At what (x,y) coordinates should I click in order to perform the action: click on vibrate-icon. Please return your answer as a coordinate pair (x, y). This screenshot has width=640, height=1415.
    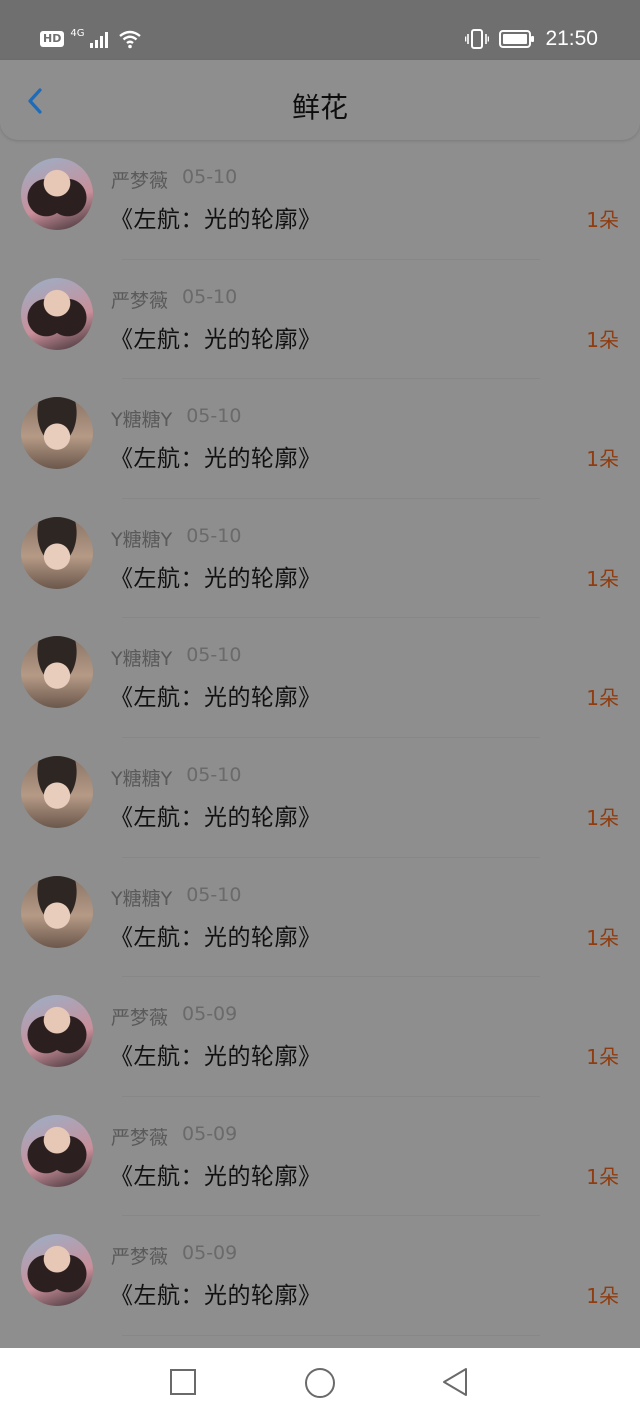
    Looking at the image, I should click on (477, 39).